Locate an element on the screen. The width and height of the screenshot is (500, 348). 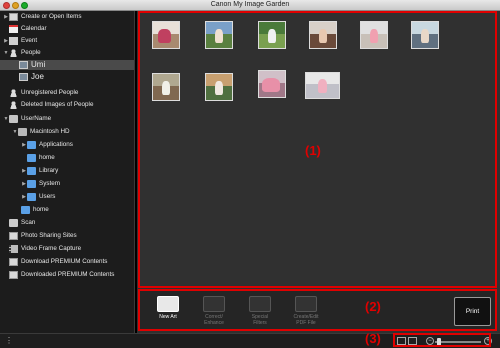
sidebar-item-deleted-images-of-people: Deleted Images of People is located at coordinates (48, 105).